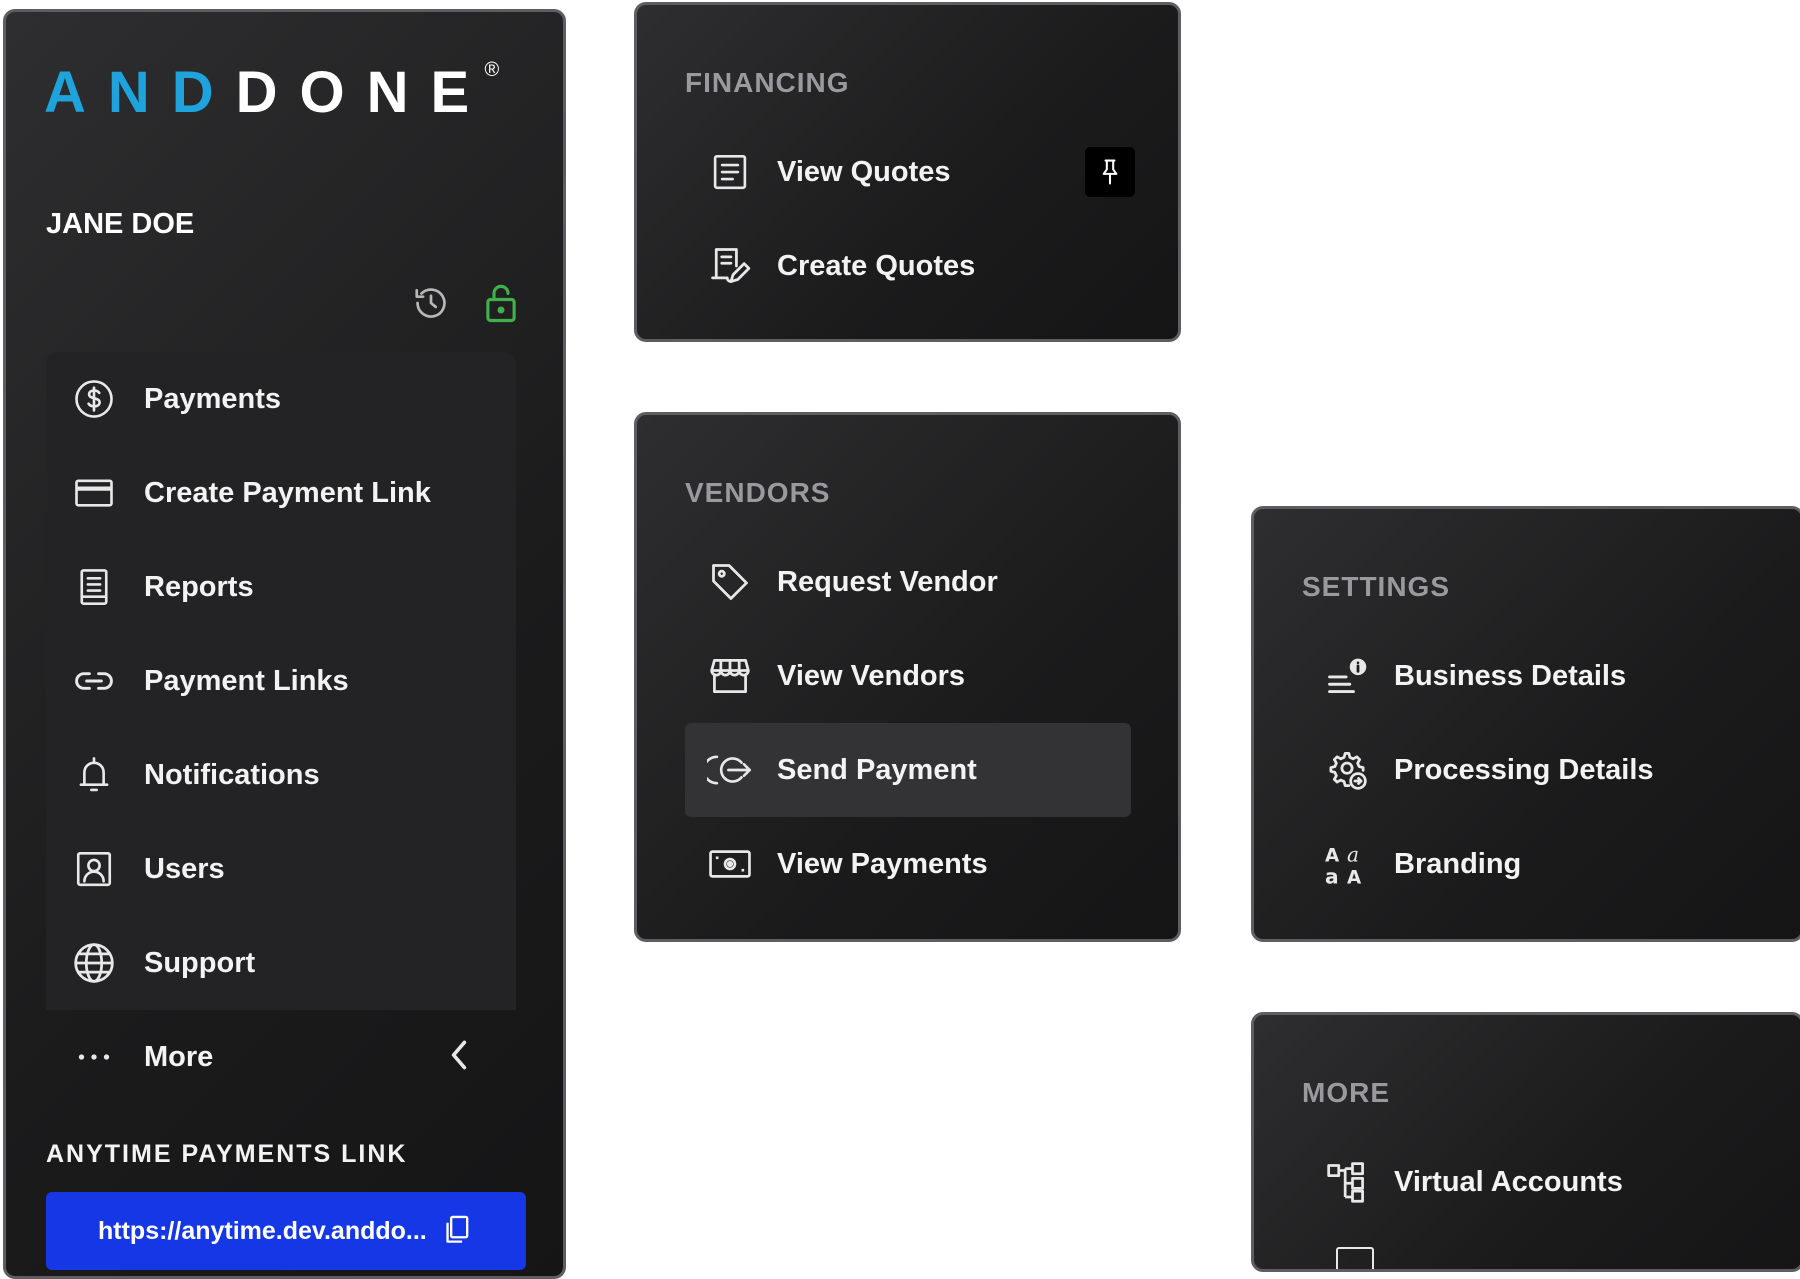 This screenshot has height=1279, width=1800. I want to click on menu-item-label: Business Details, so click(1510, 675).